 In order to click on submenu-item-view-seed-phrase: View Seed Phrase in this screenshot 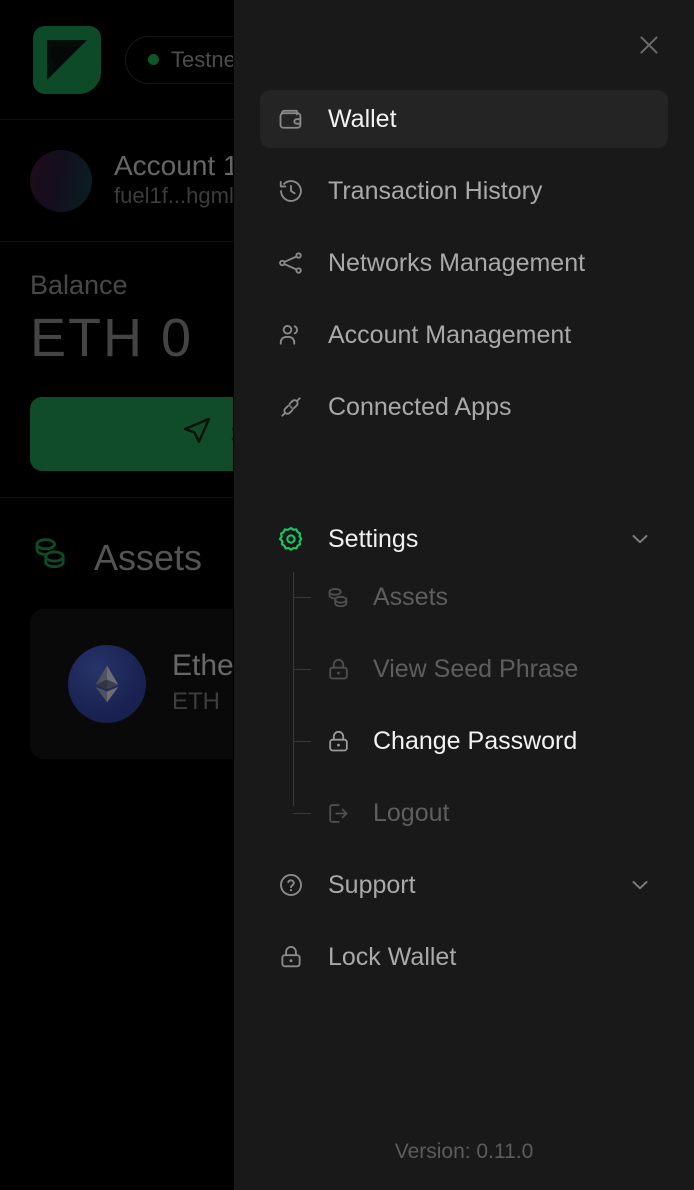, I will do `click(480, 669)`.